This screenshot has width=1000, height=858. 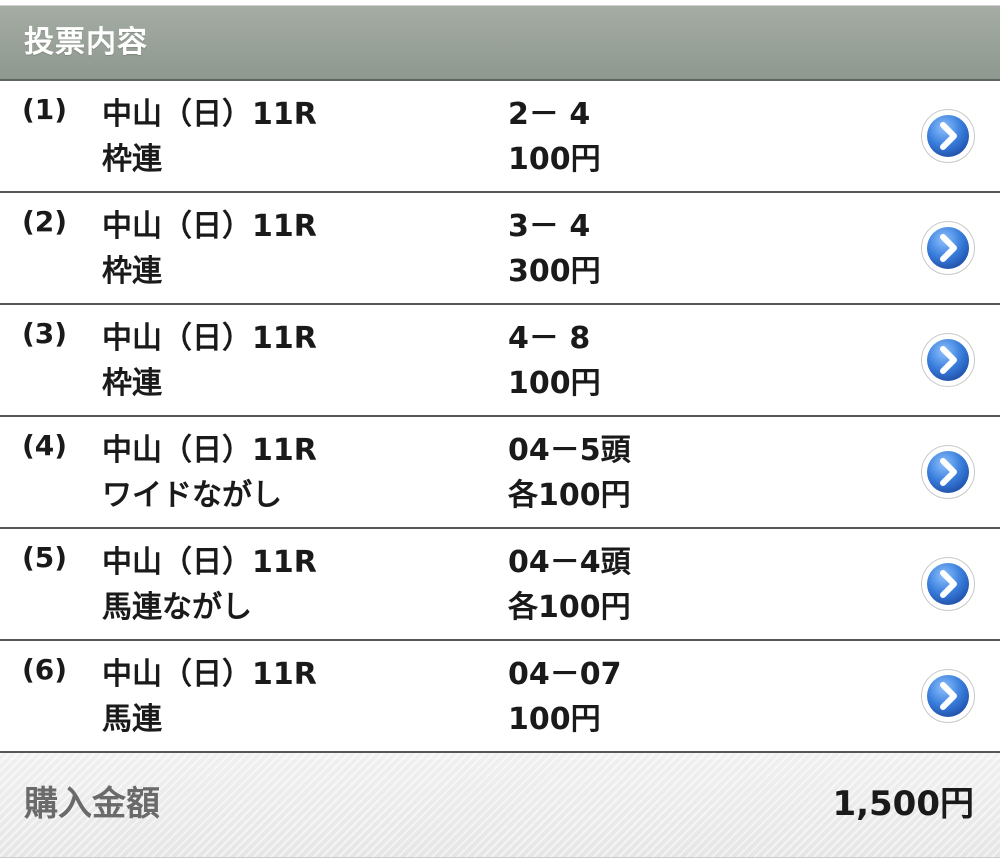 What do you see at coordinates (500, 249) in the screenshot?
I see `bet-row-2: (2) 中山（日）11R 枠連 3－ 4 300円` at bounding box center [500, 249].